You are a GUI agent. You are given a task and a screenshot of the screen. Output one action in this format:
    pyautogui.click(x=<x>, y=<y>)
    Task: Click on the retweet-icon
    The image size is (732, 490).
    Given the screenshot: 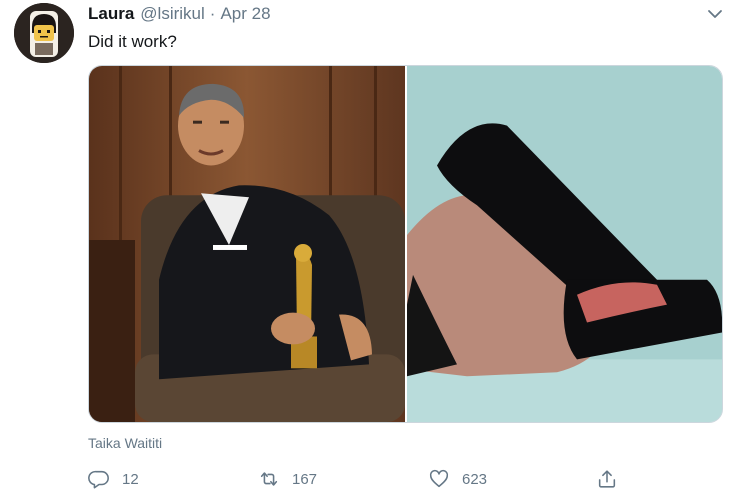 What is the action you would take?
    pyautogui.click(x=269, y=479)
    